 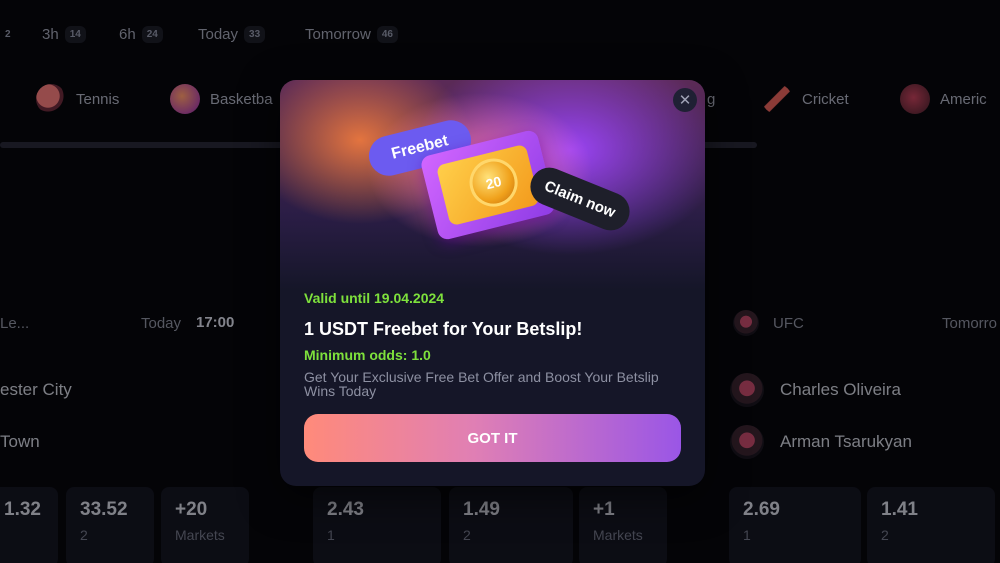 What do you see at coordinates (374, 298) in the screenshot?
I see `valid-until-text: Valid until 19.04.2024` at bounding box center [374, 298].